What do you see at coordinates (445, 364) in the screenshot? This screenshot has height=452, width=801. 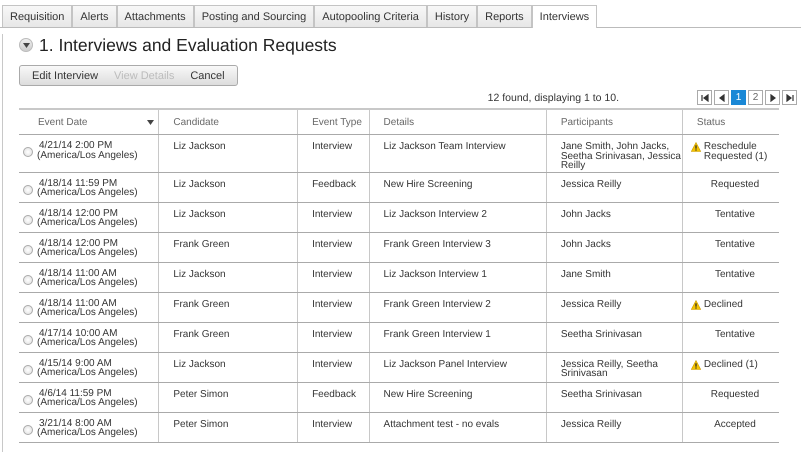 I see `event-details: Liz Jackson Panel Interview` at bounding box center [445, 364].